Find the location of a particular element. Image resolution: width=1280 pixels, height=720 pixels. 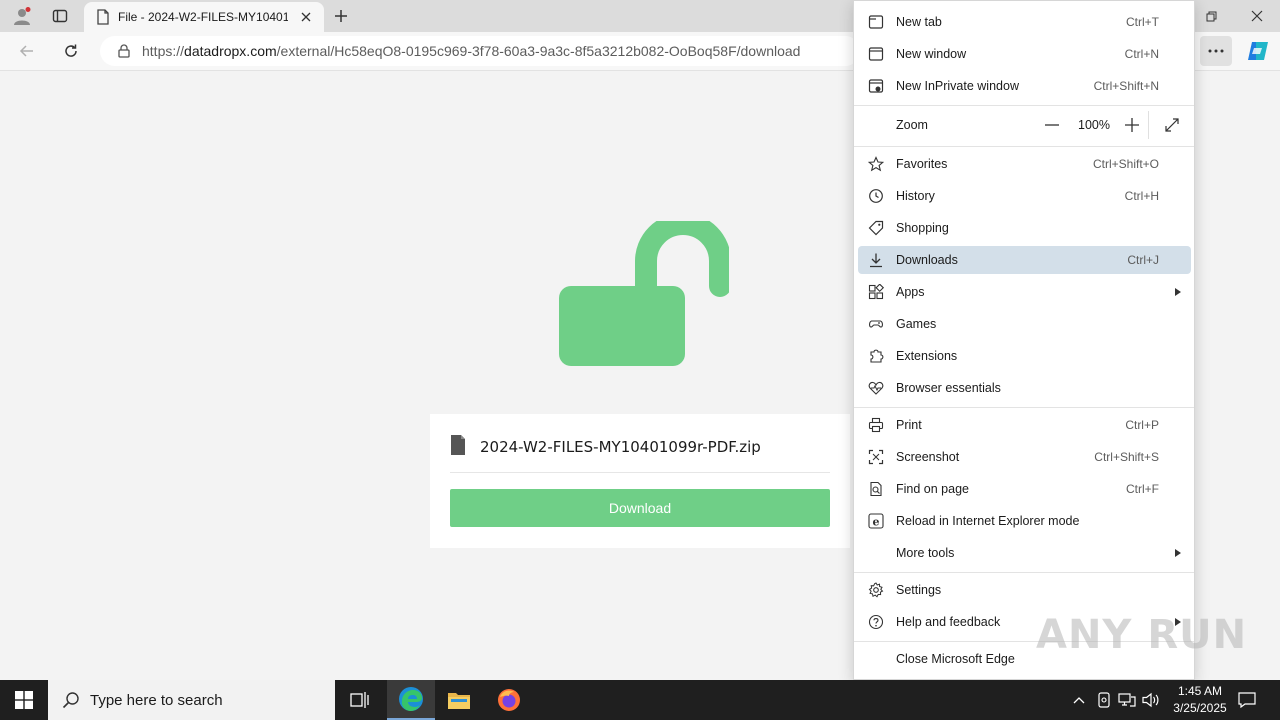

apps-icon is located at coordinates (876, 292).